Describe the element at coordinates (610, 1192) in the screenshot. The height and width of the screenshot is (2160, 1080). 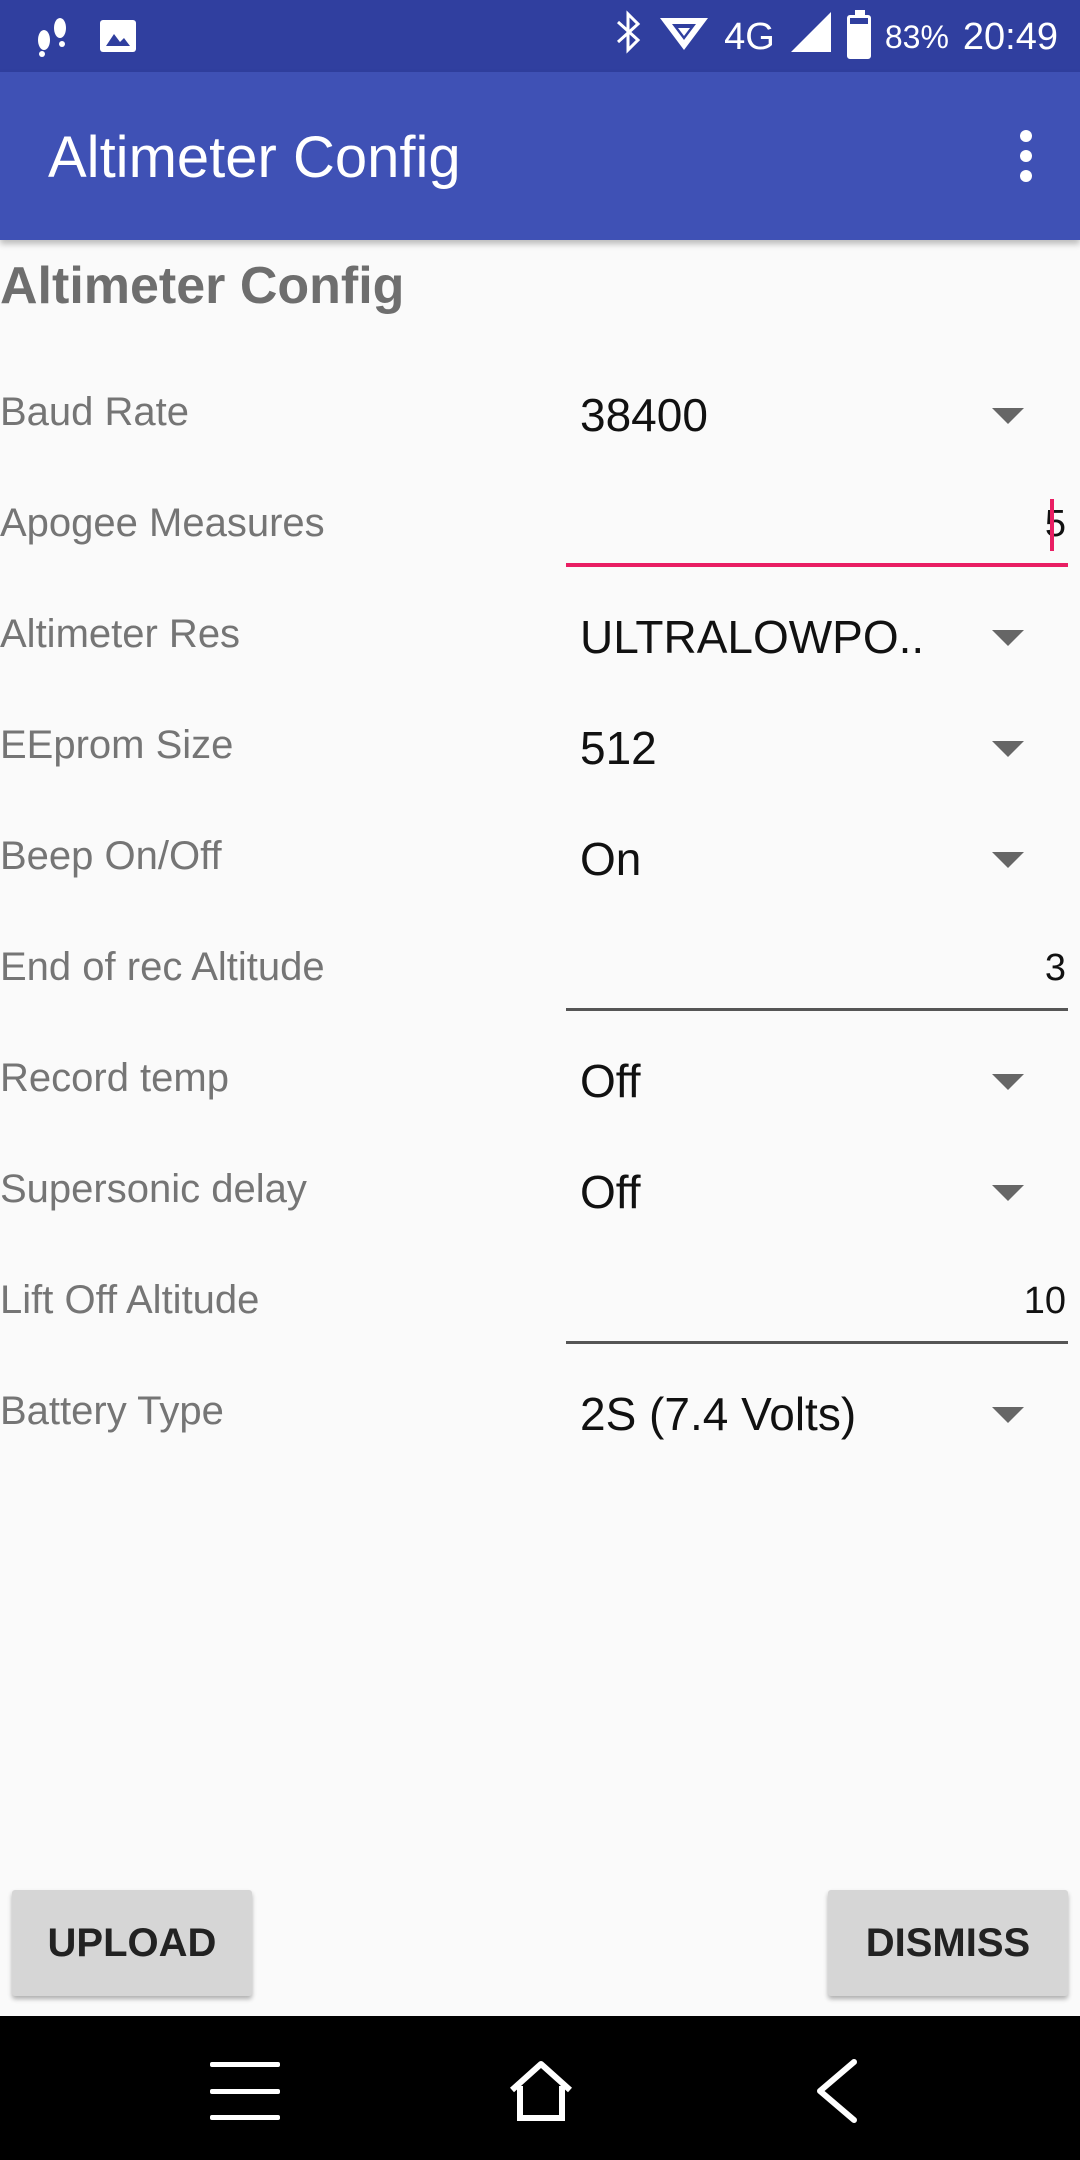
I see `supersonic-delay-value: Off` at that location.